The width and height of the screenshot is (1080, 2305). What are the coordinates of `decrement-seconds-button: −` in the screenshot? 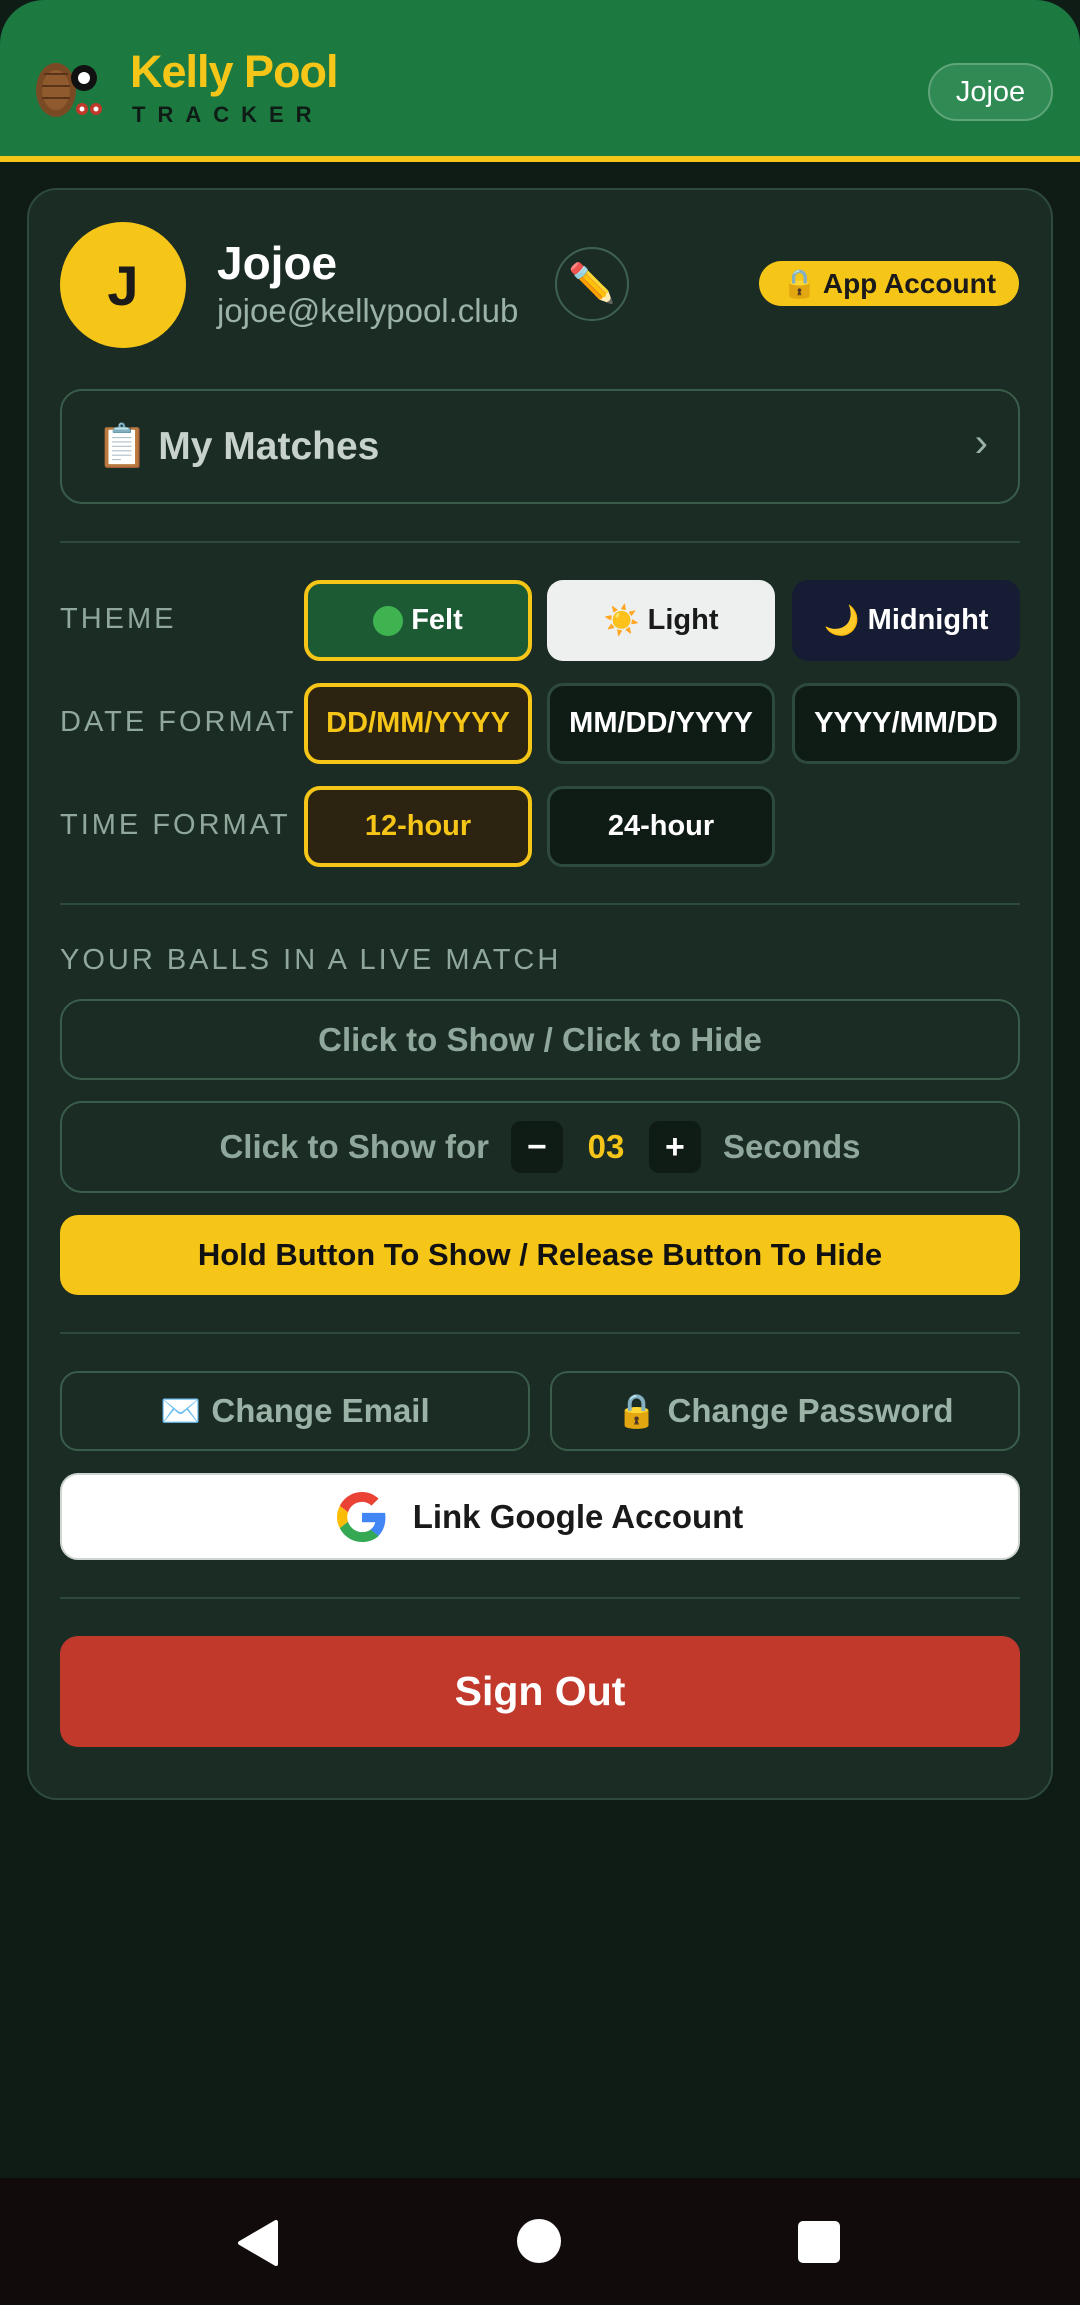 It's located at (536, 1147).